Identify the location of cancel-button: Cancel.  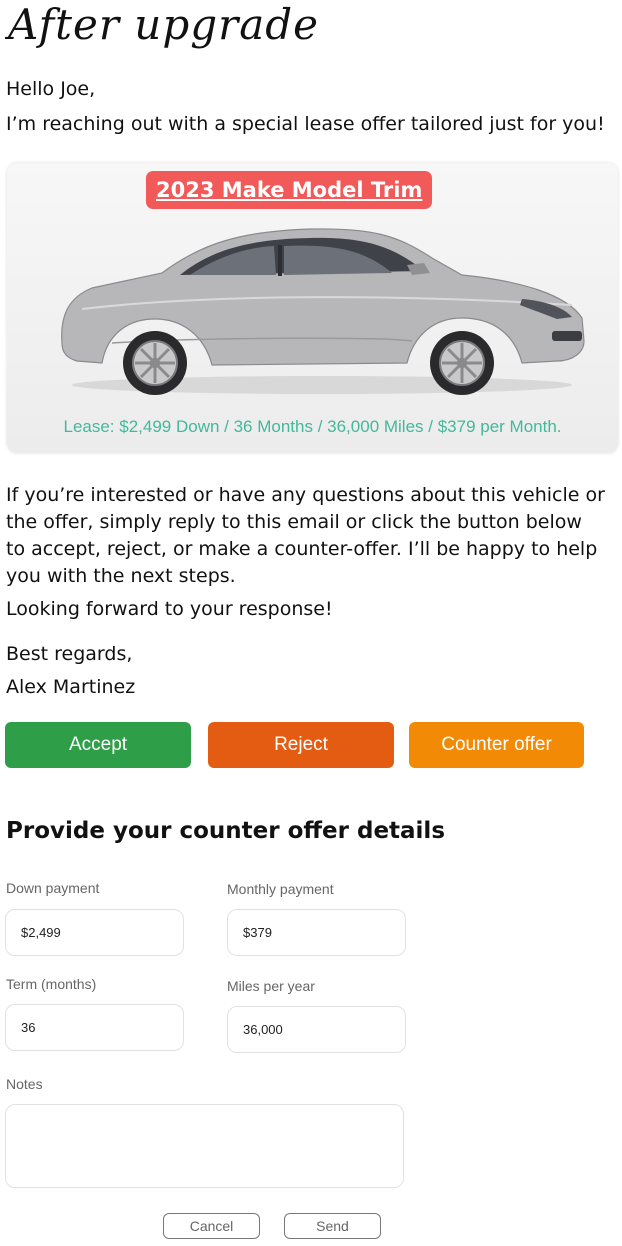
(211, 1226).